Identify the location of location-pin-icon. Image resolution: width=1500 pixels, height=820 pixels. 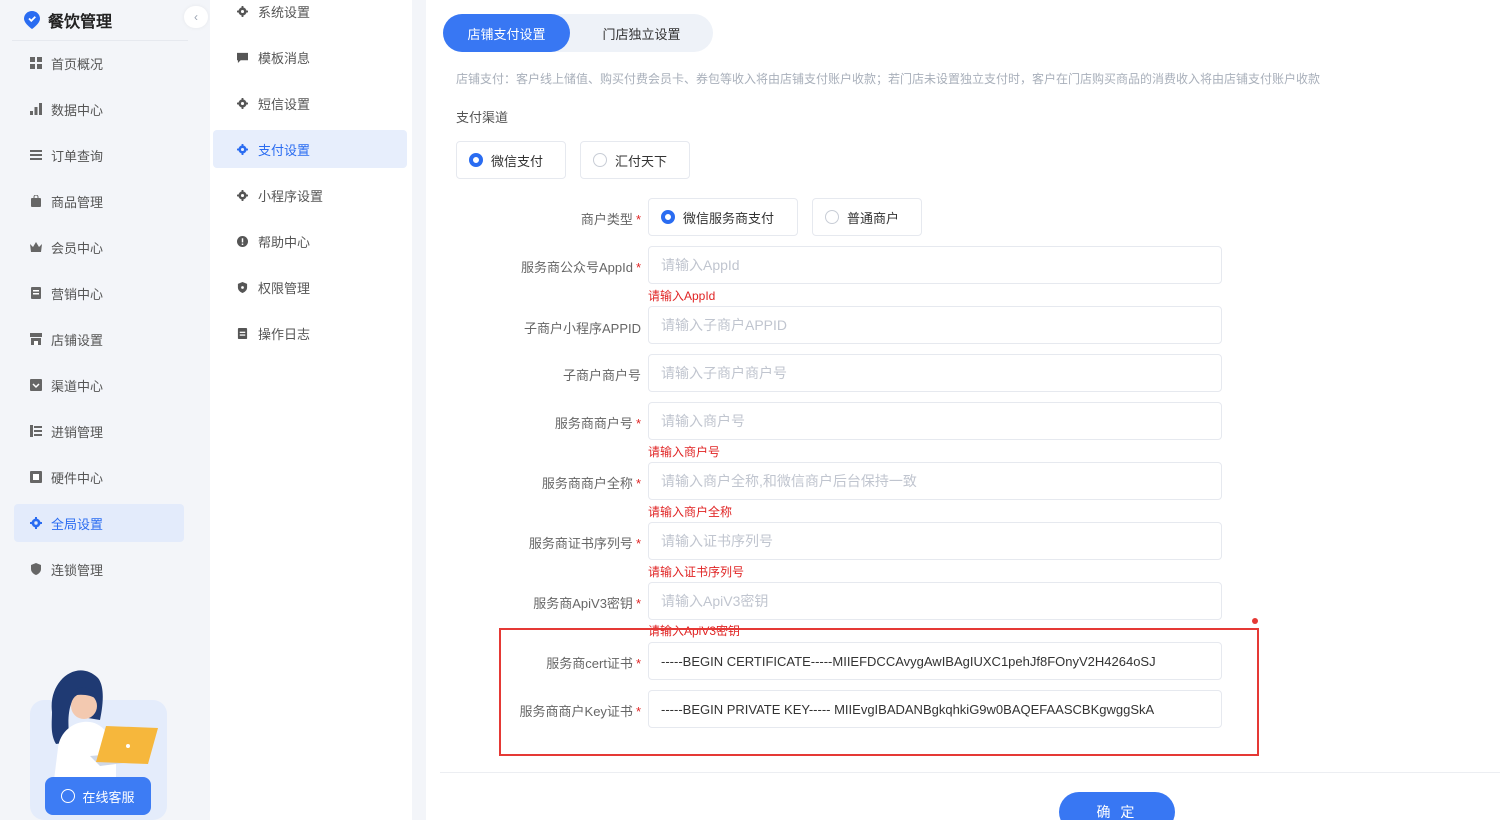
(32, 20).